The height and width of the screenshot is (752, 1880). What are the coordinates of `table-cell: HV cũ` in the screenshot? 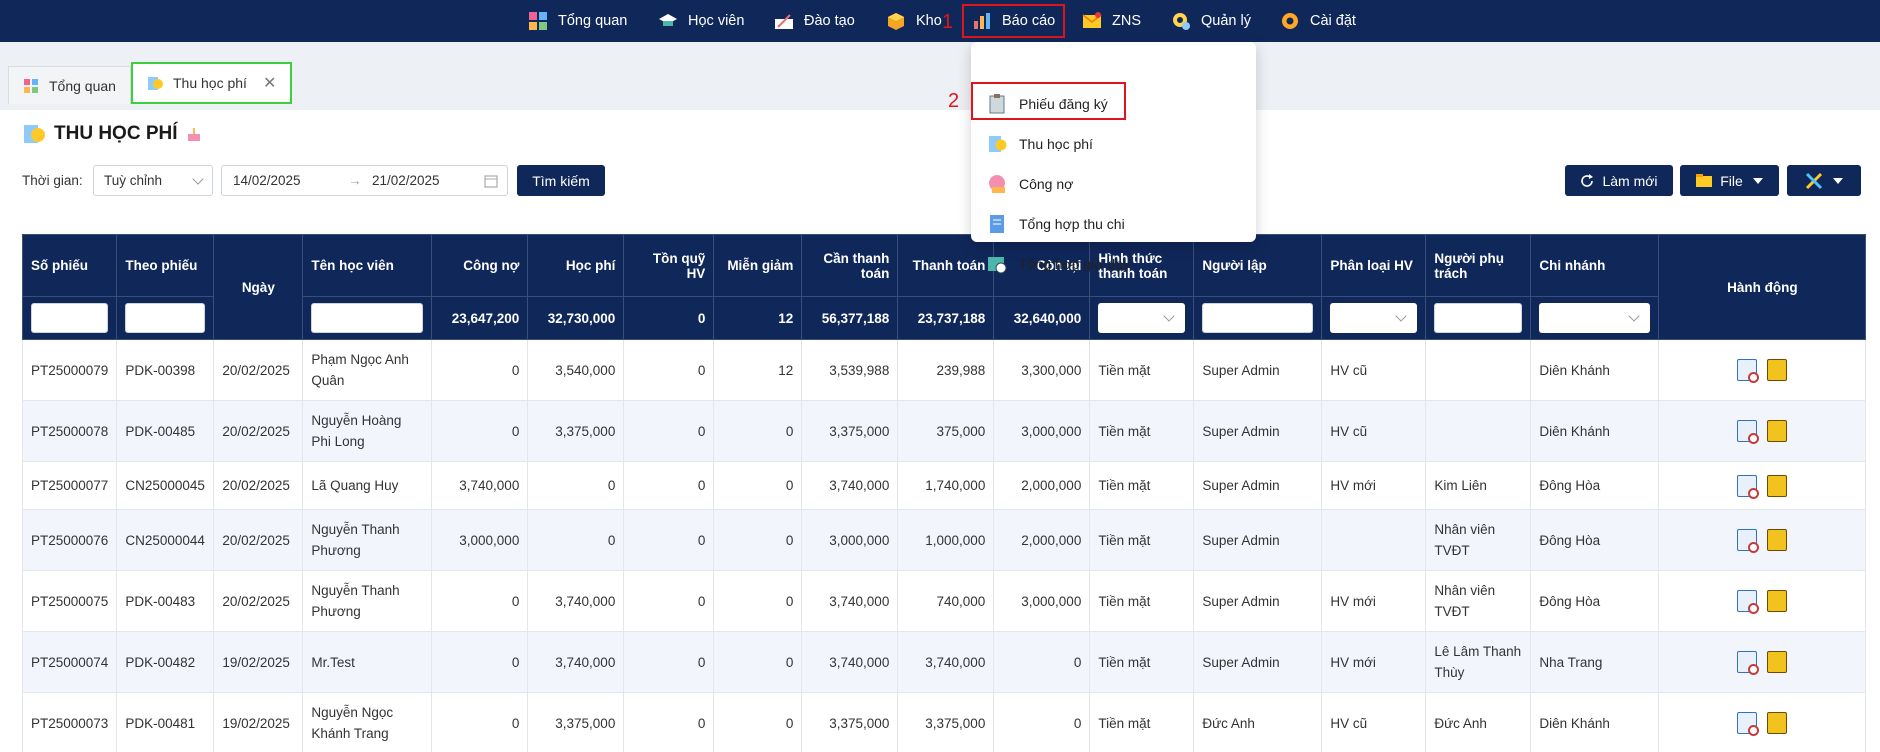 It's located at (1374, 431).